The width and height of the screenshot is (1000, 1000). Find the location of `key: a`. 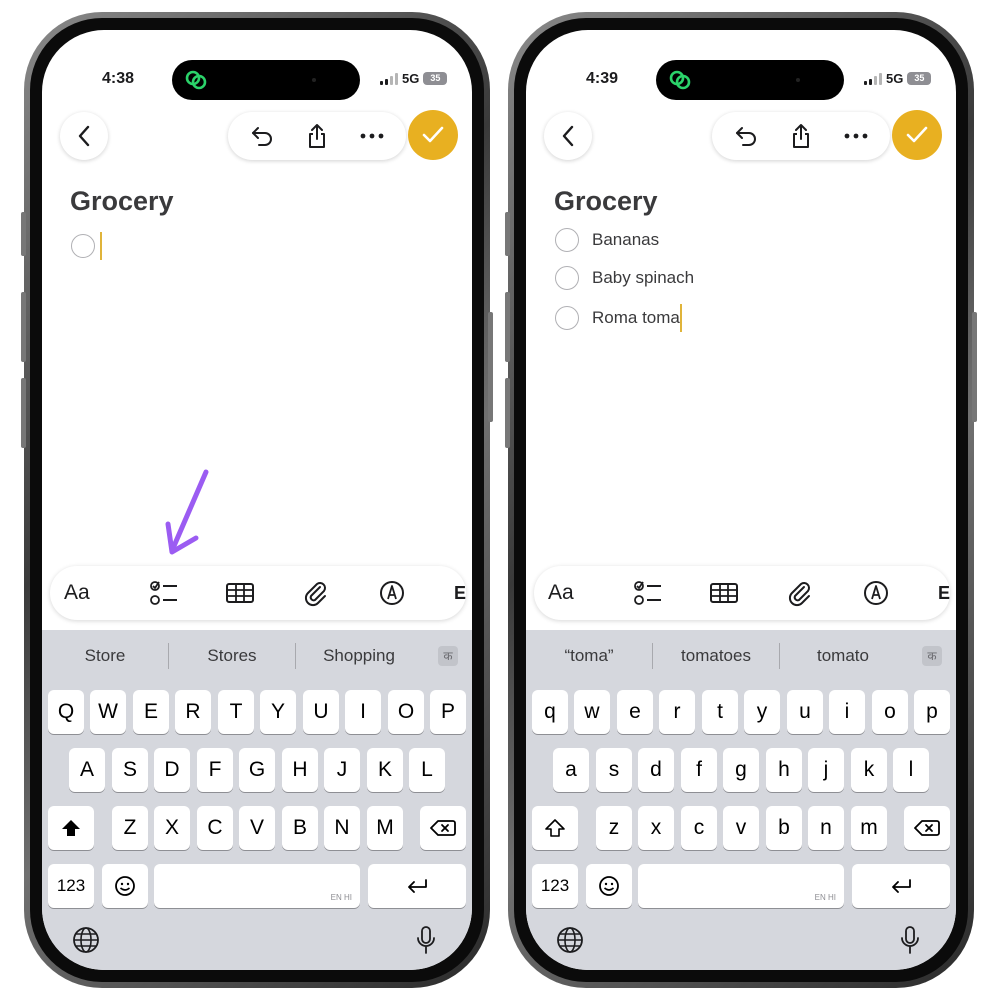

key: a is located at coordinates (571, 770).